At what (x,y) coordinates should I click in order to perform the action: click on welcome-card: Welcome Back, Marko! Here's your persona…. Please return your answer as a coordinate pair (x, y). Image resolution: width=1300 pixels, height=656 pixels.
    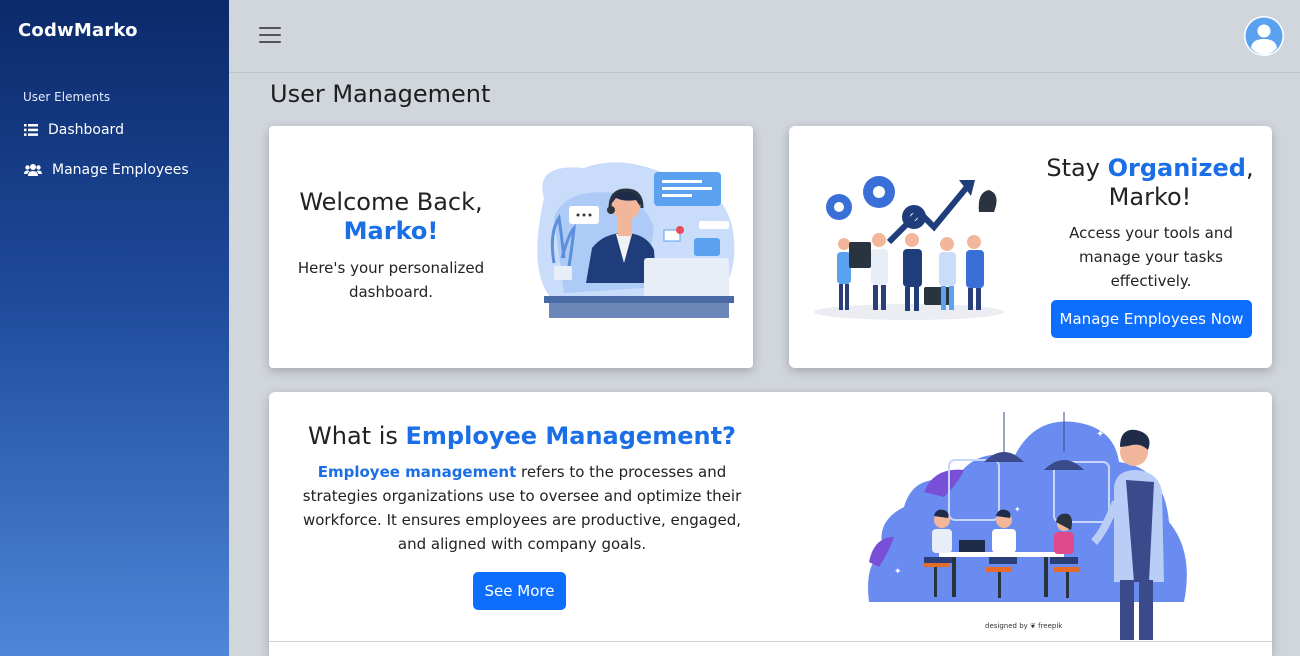
    Looking at the image, I should click on (511, 247).